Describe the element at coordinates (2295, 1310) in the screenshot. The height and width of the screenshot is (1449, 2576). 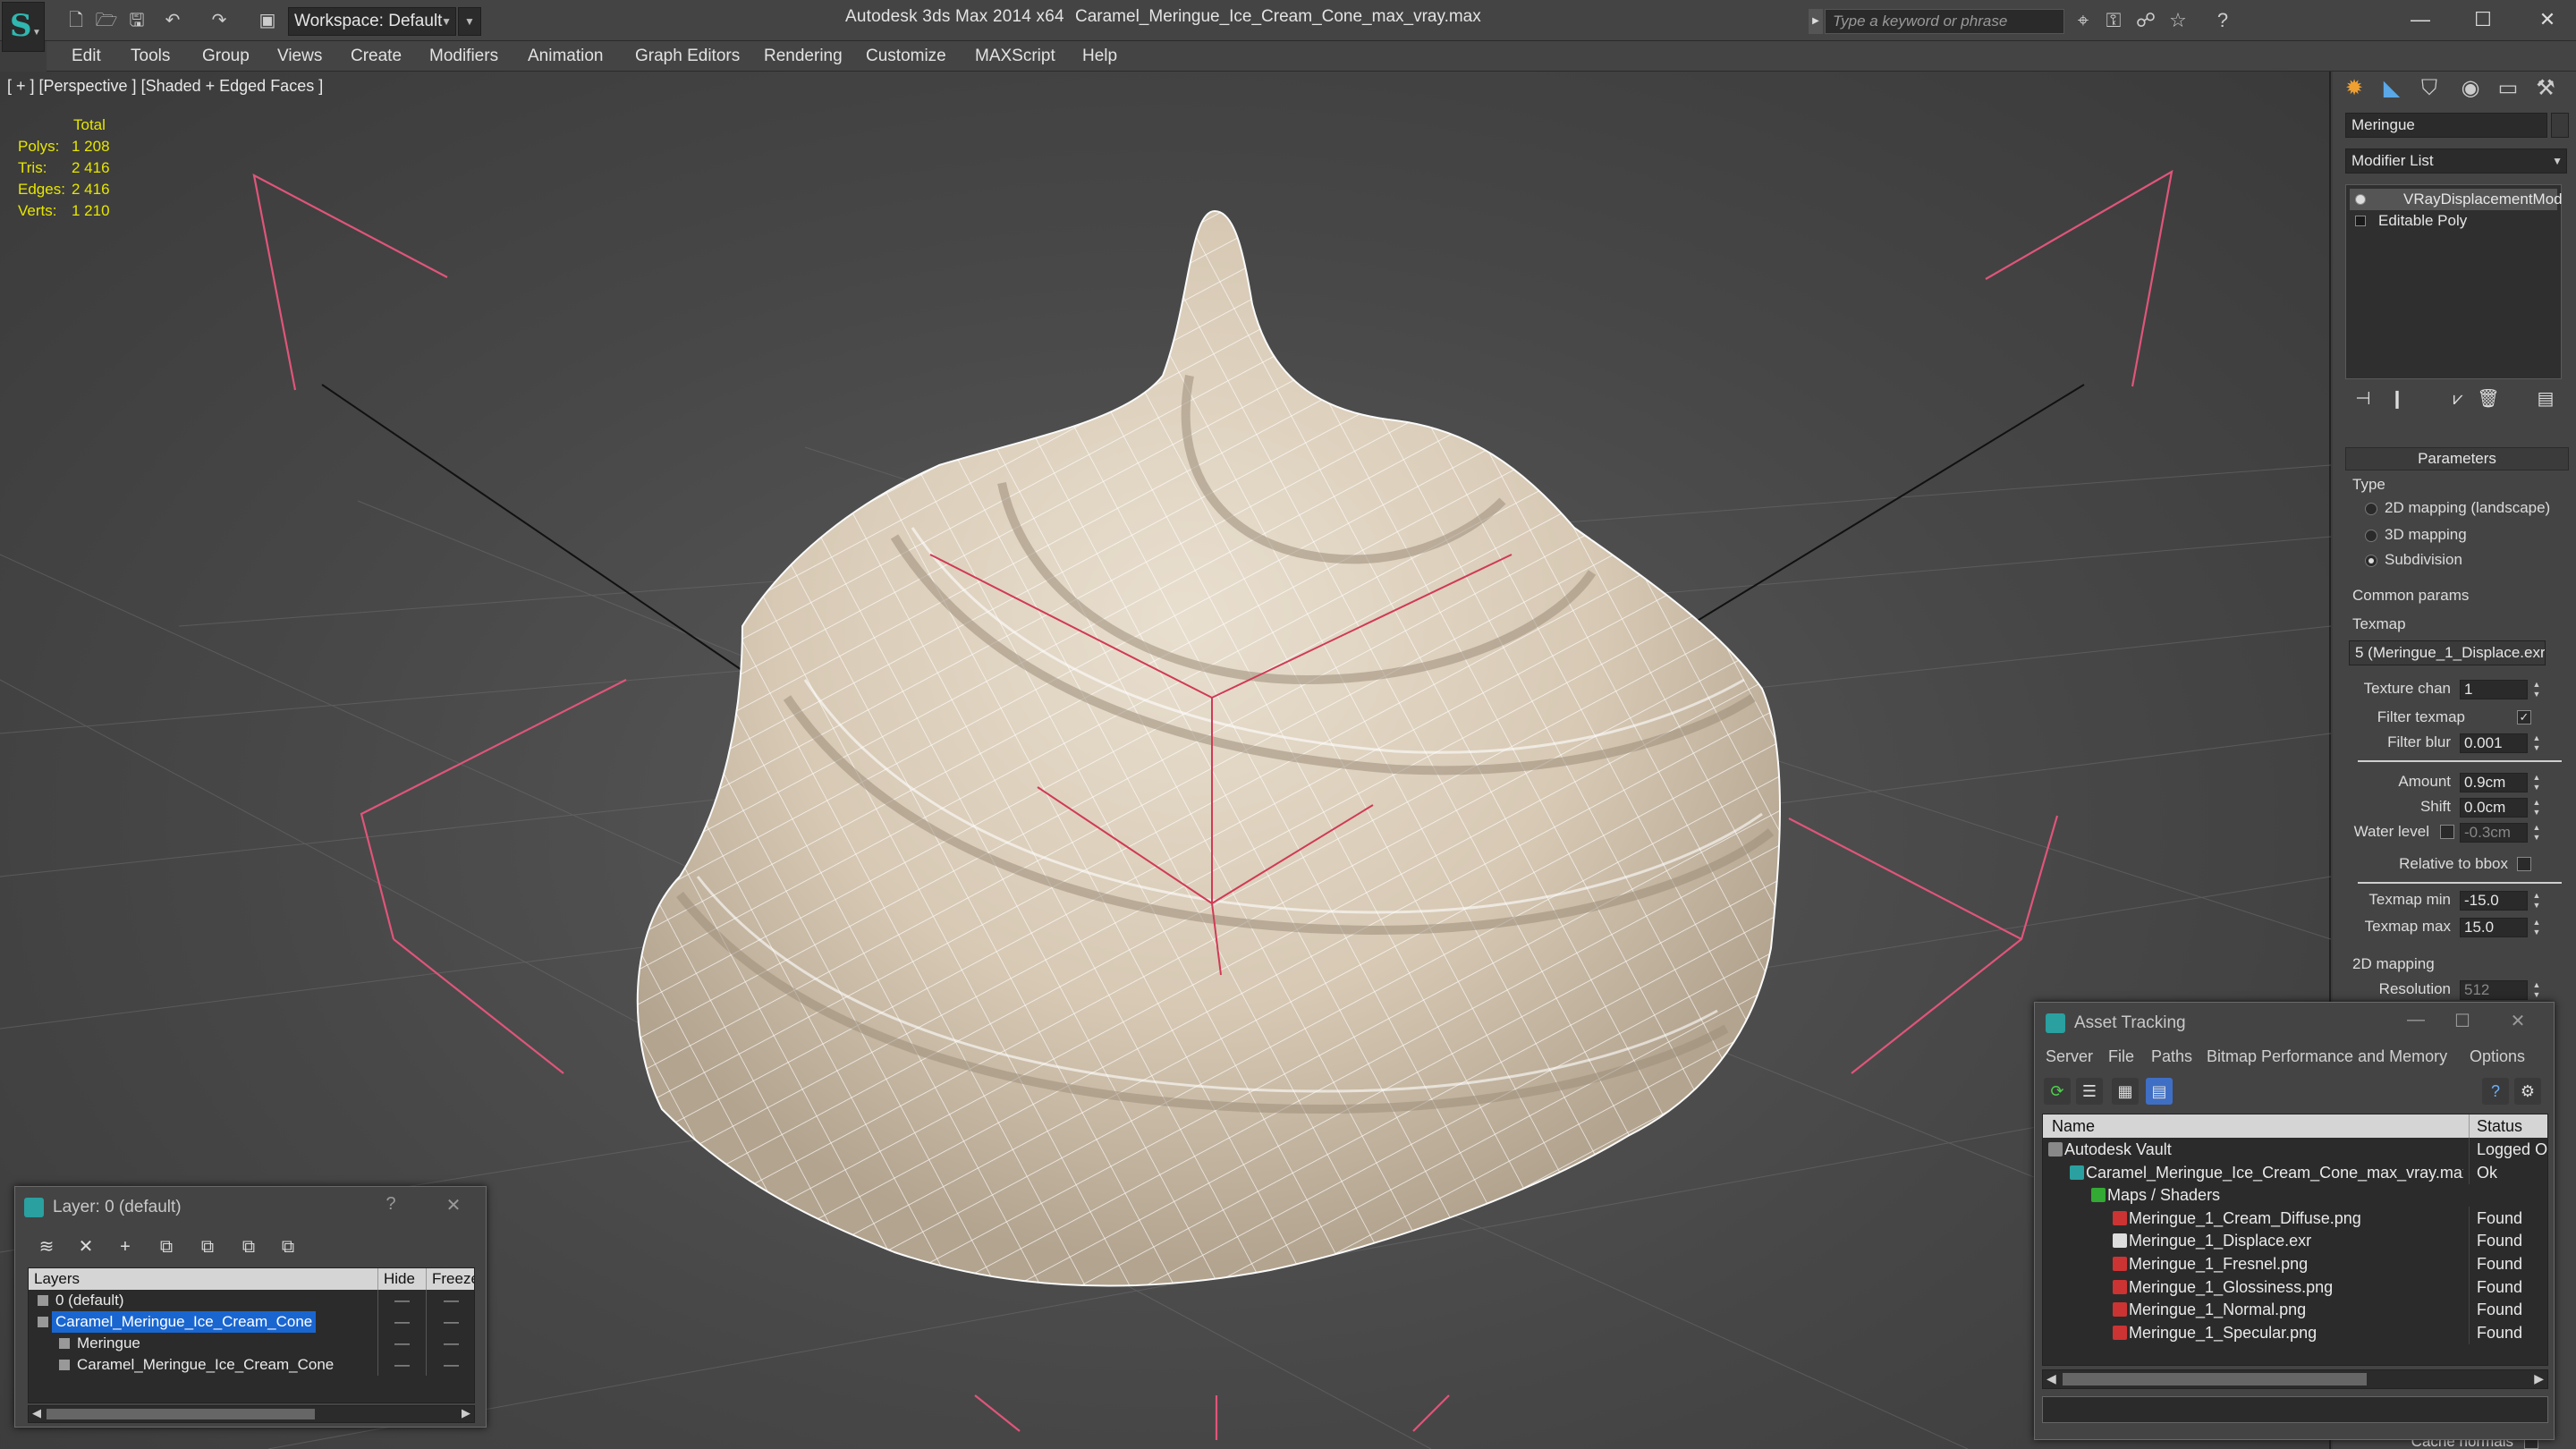
I see `table-row: Meringue_1_Normal.png Found` at that location.